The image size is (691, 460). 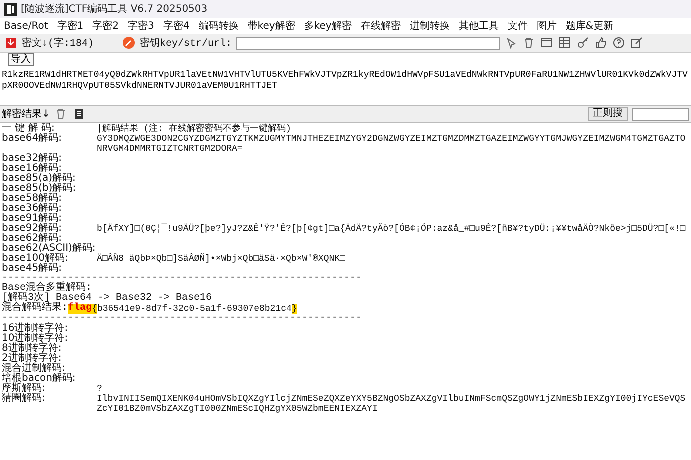 I want to click on menu-item: 带key解密, so click(x=272, y=26).